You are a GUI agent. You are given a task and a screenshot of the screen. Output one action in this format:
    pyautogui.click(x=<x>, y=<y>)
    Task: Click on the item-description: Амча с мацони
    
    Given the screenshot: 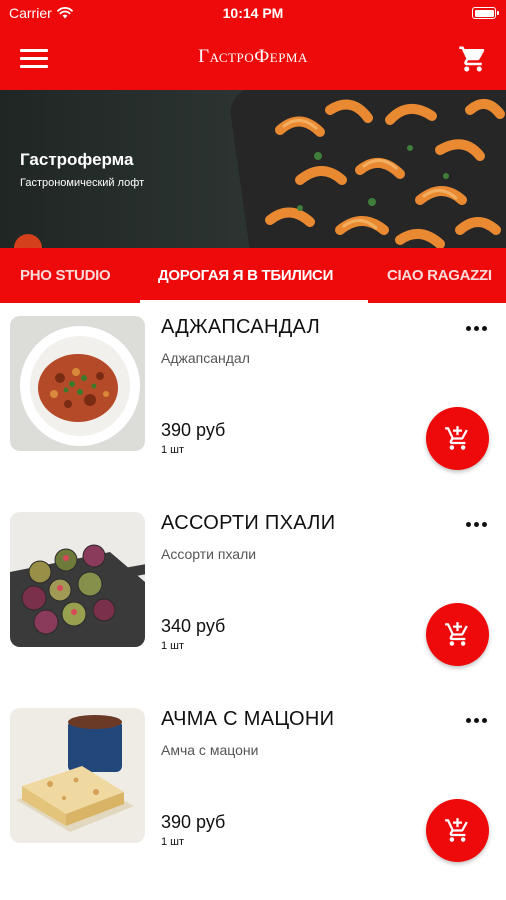 What is the action you would take?
    pyautogui.click(x=210, y=750)
    